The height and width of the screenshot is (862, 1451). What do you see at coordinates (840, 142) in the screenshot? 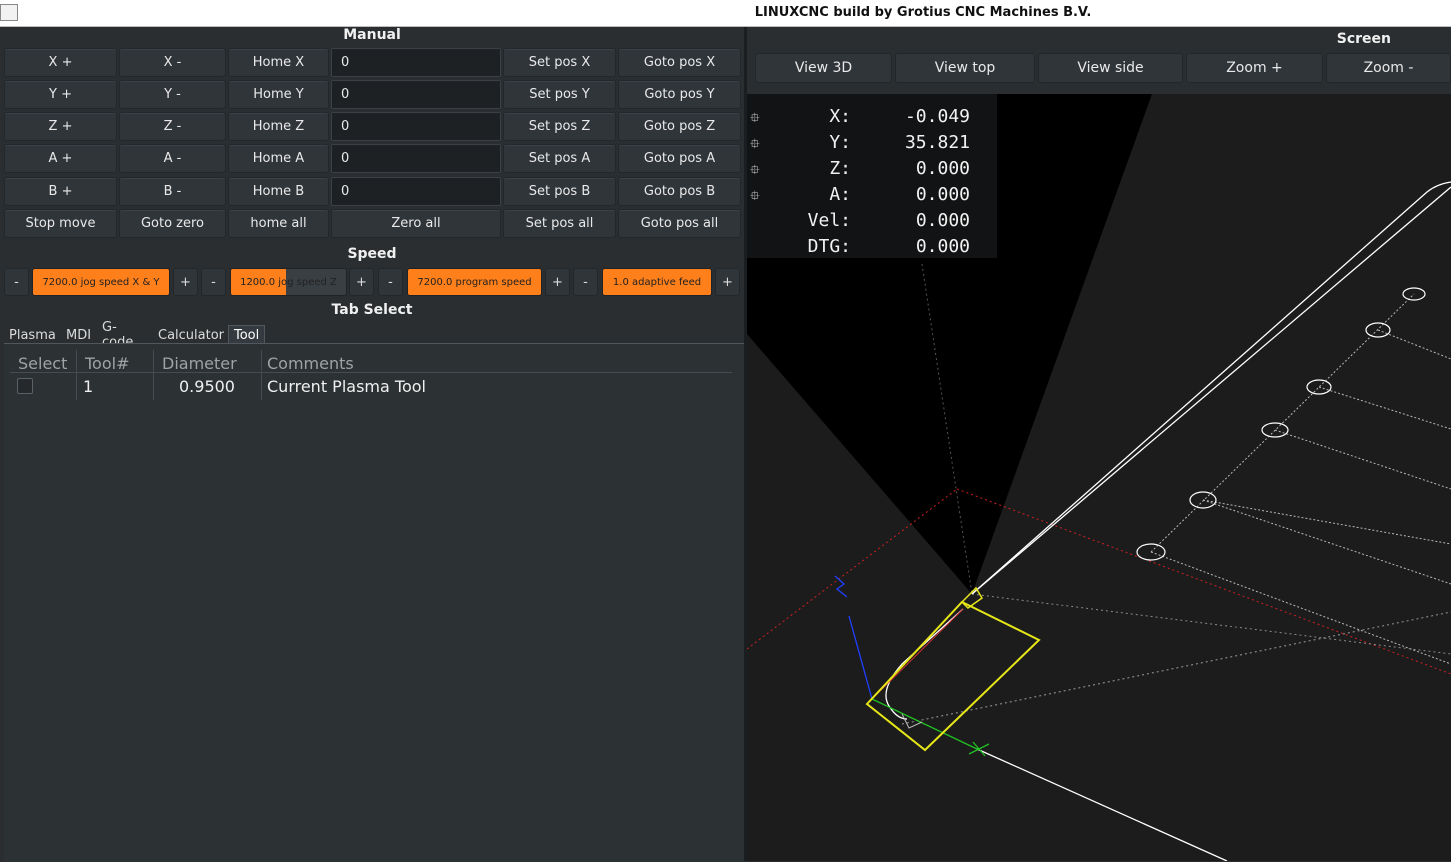
I see `dro-label: Y:` at bounding box center [840, 142].